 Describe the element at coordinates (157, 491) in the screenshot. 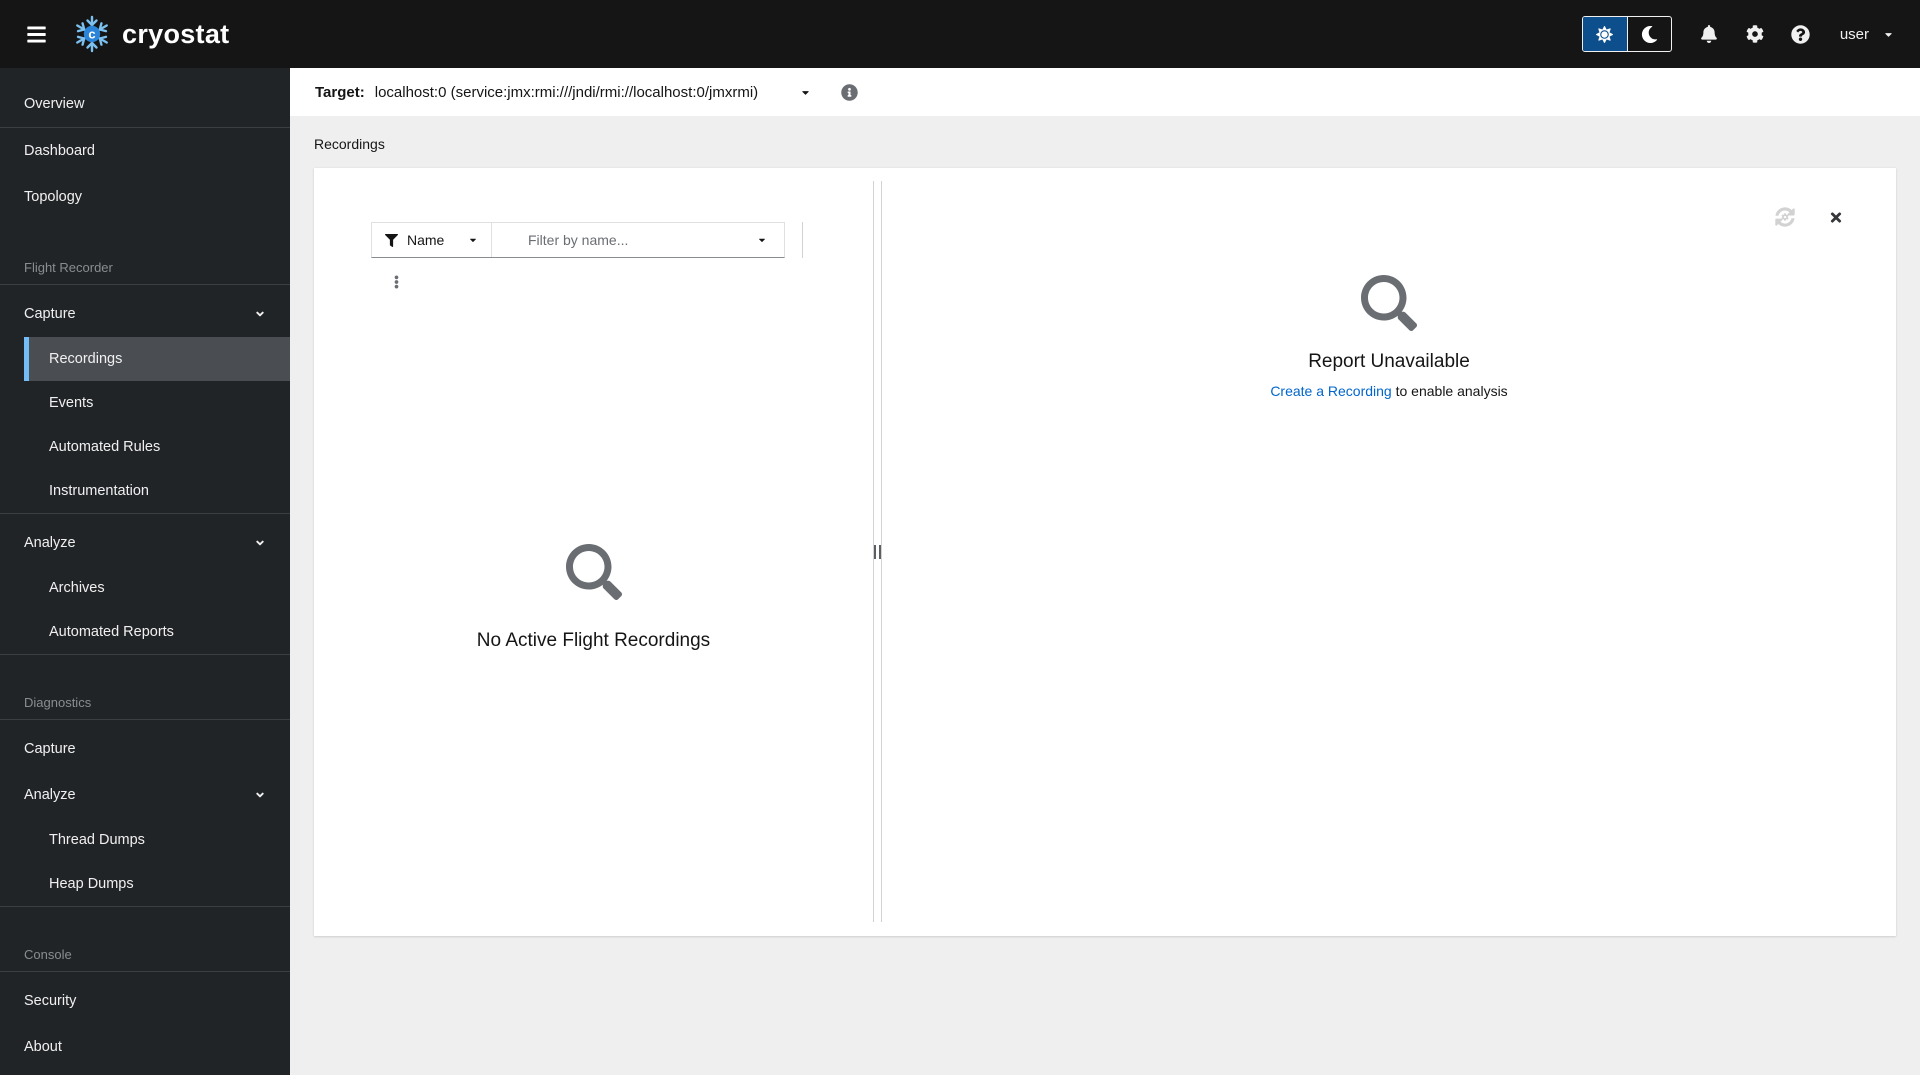

I see `sidebar-item-instrumentation: Instrumentation` at that location.